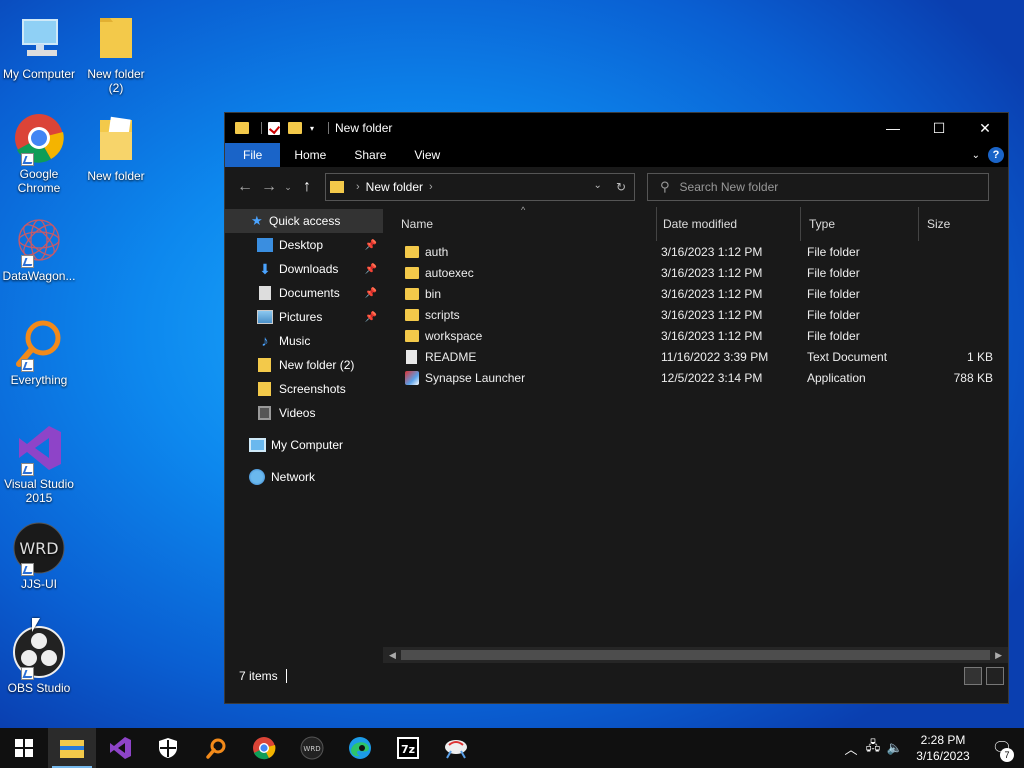  What do you see at coordinates (304, 413) in the screenshot?
I see `sidebar-item-videos: Videos` at bounding box center [304, 413].